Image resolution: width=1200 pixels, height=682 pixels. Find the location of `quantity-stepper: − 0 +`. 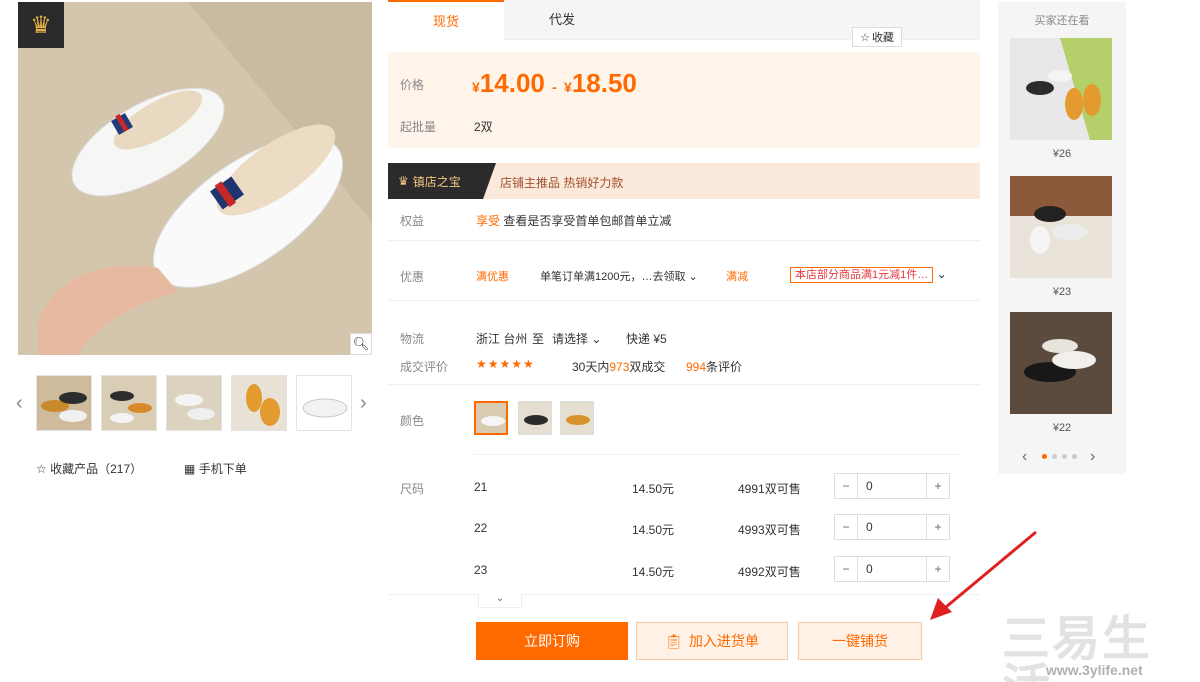

quantity-stepper: − 0 + is located at coordinates (892, 486).